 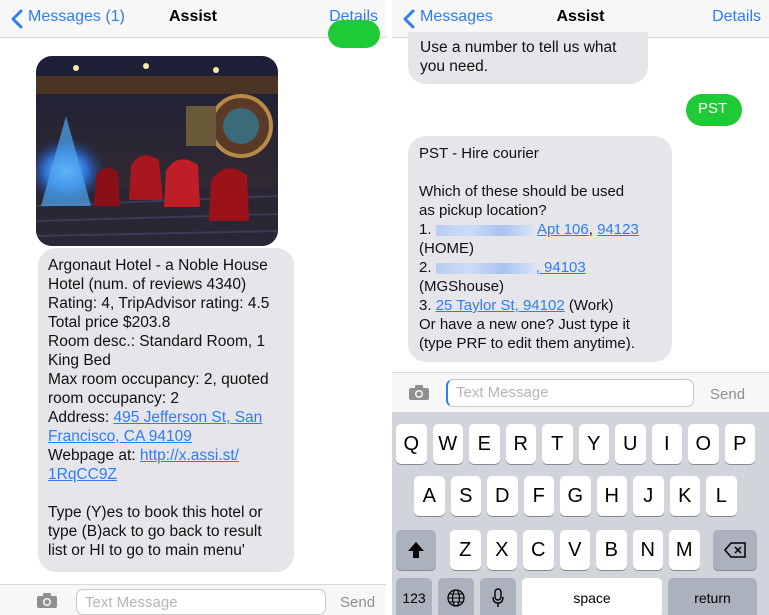 What do you see at coordinates (113, 398) in the screenshot?
I see `hotel-line: room occupancy: 2` at bounding box center [113, 398].